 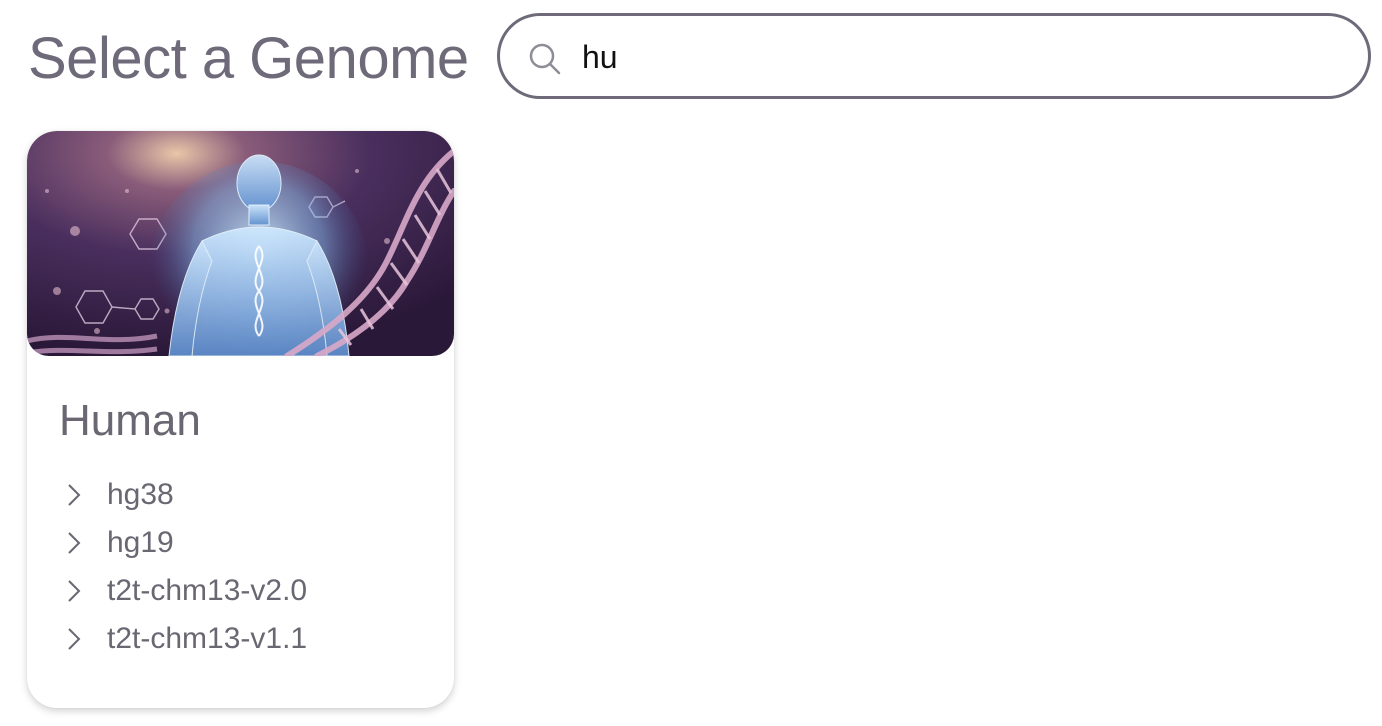 I want to click on assembly-label: t2t-chm13-v1.1, so click(x=207, y=638).